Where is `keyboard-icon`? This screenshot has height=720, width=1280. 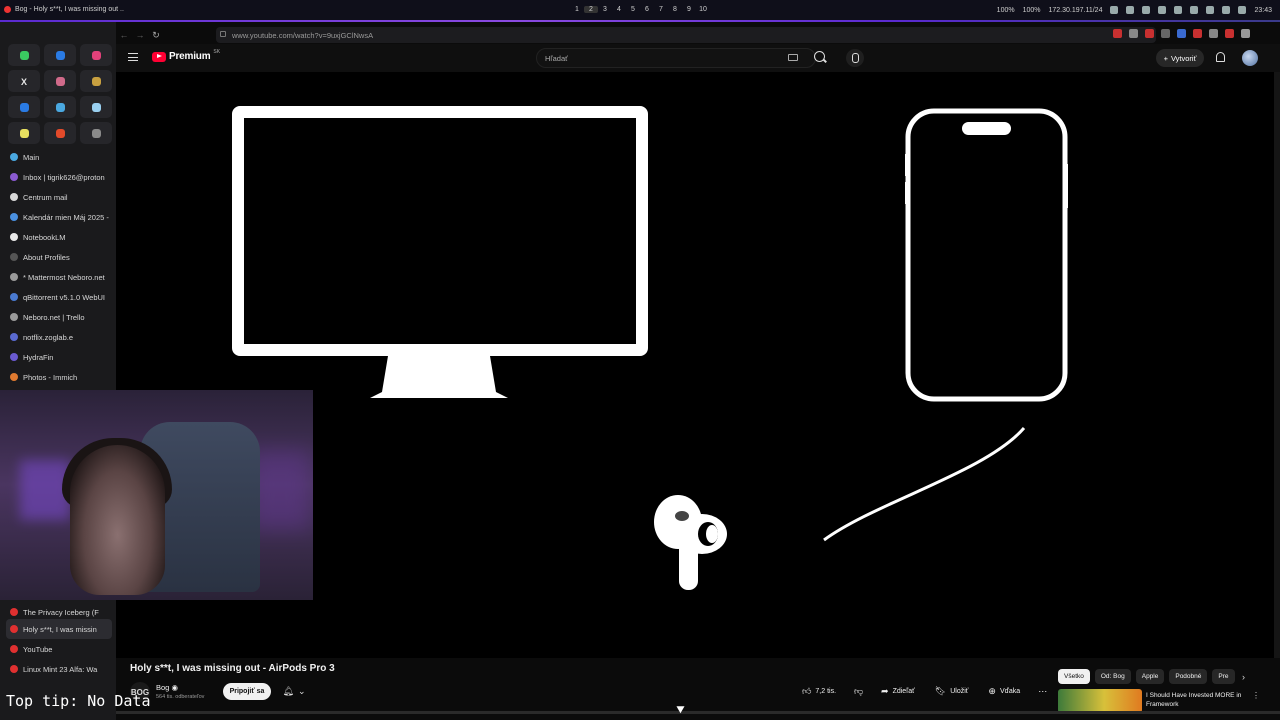 keyboard-icon is located at coordinates (793, 57).